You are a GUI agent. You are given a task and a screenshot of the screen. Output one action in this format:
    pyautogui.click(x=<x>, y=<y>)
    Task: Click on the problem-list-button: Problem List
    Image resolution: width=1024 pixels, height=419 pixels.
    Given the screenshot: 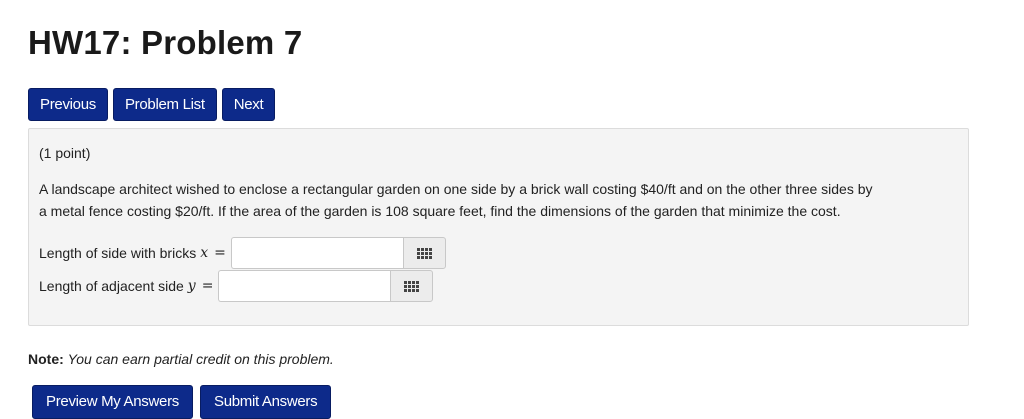 What is the action you would take?
    pyautogui.click(x=164, y=104)
    